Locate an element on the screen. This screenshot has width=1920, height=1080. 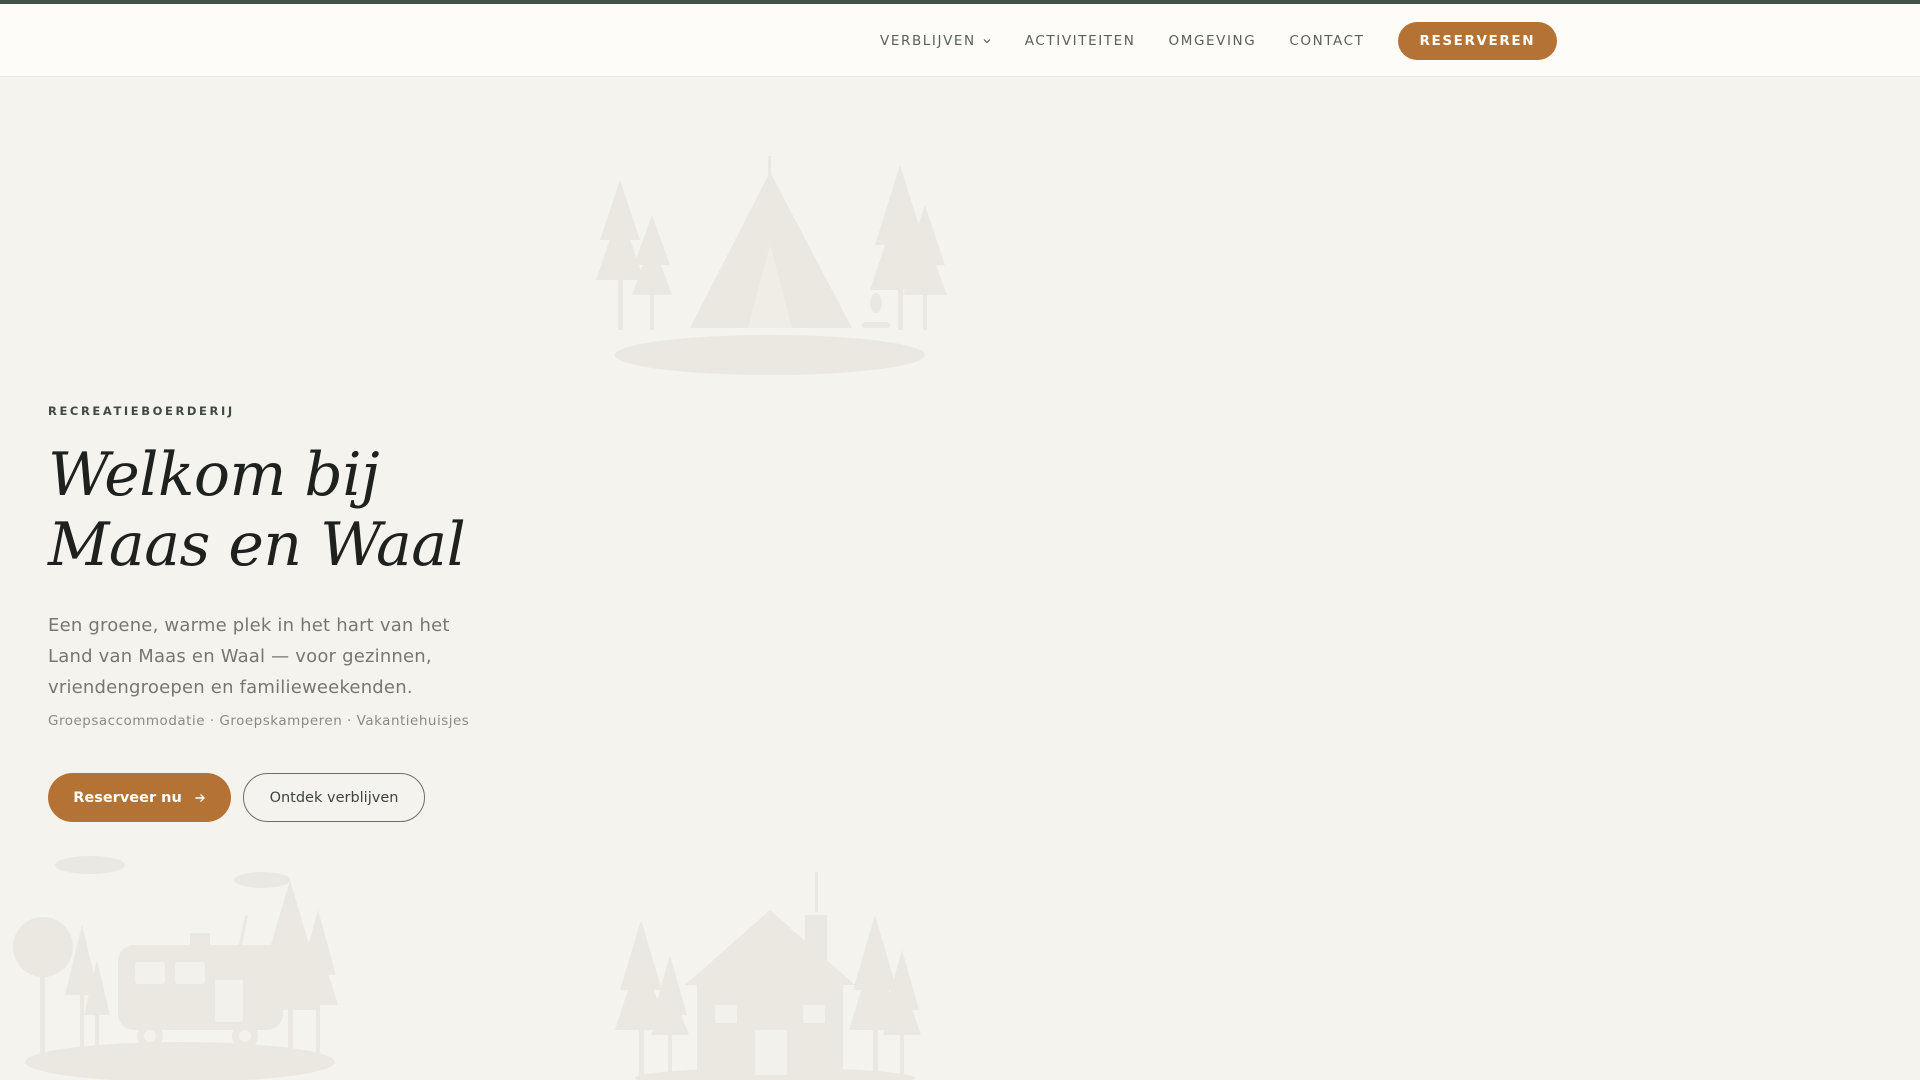
hero-title: Welkom bij Maas en Waal is located at coordinates (308, 510).